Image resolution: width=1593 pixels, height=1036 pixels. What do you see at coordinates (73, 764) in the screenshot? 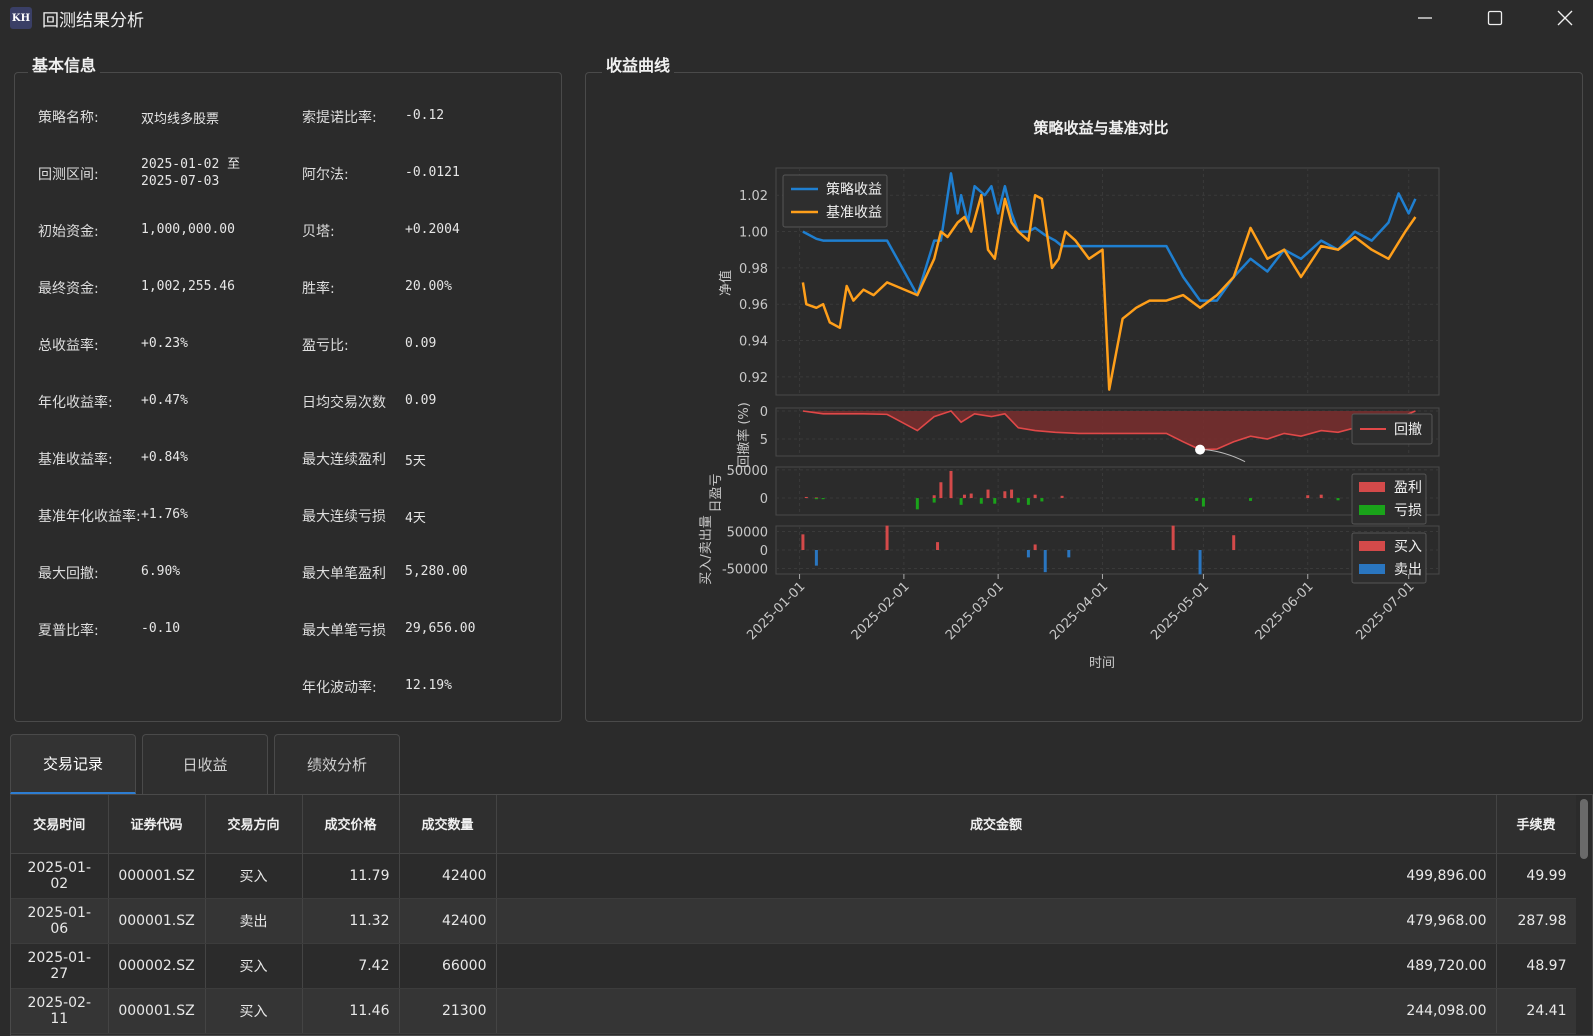
I see `tab-trade-records: 交易记录` at bounding box center [73, 764].